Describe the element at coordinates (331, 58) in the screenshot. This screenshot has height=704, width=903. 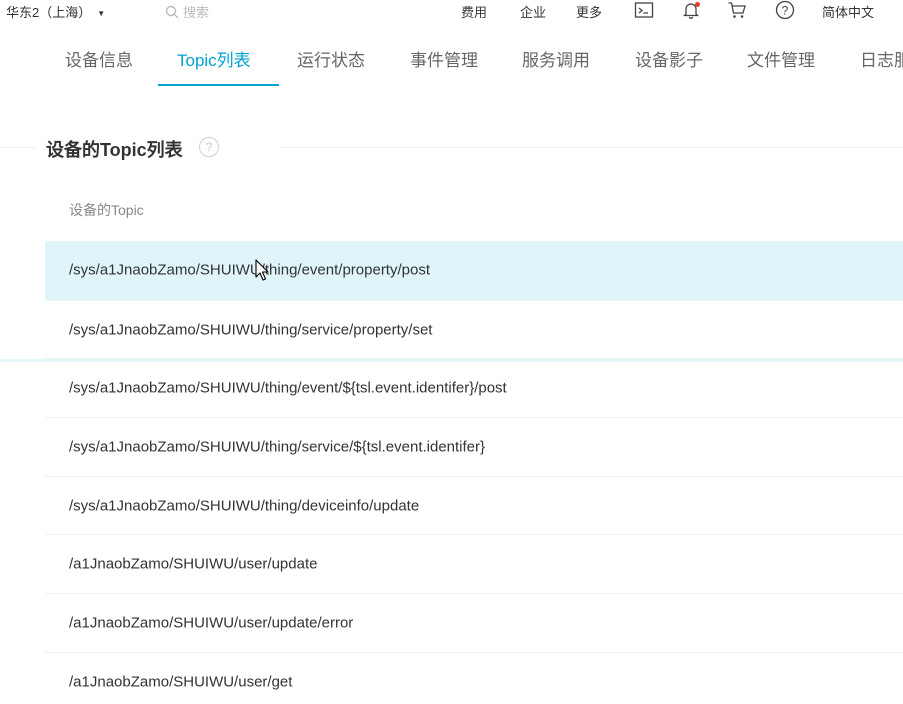
I see `tab-run-status: 运行状态` at that location.